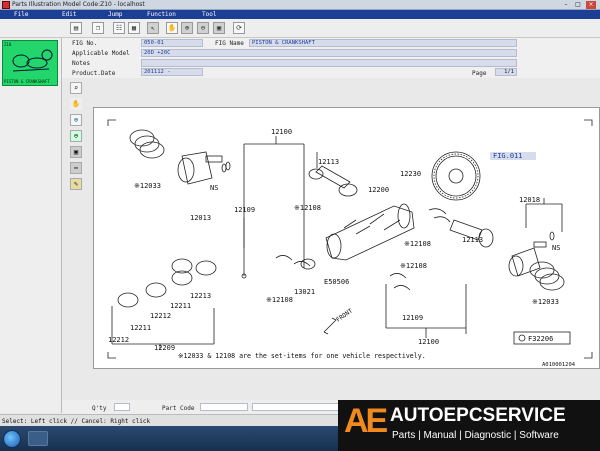  I want to click on fit-width-icon: ⇔, so click(76, 168).